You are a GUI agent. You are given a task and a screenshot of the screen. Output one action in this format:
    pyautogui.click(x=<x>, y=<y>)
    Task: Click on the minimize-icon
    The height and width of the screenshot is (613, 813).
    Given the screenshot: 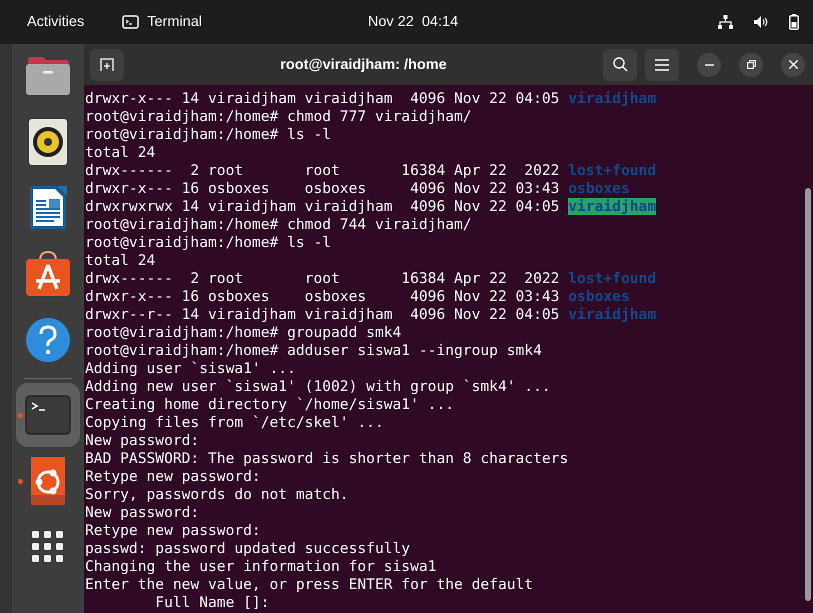 What is the action you would take?
    pyautogui.click(x=709, y=65)
    